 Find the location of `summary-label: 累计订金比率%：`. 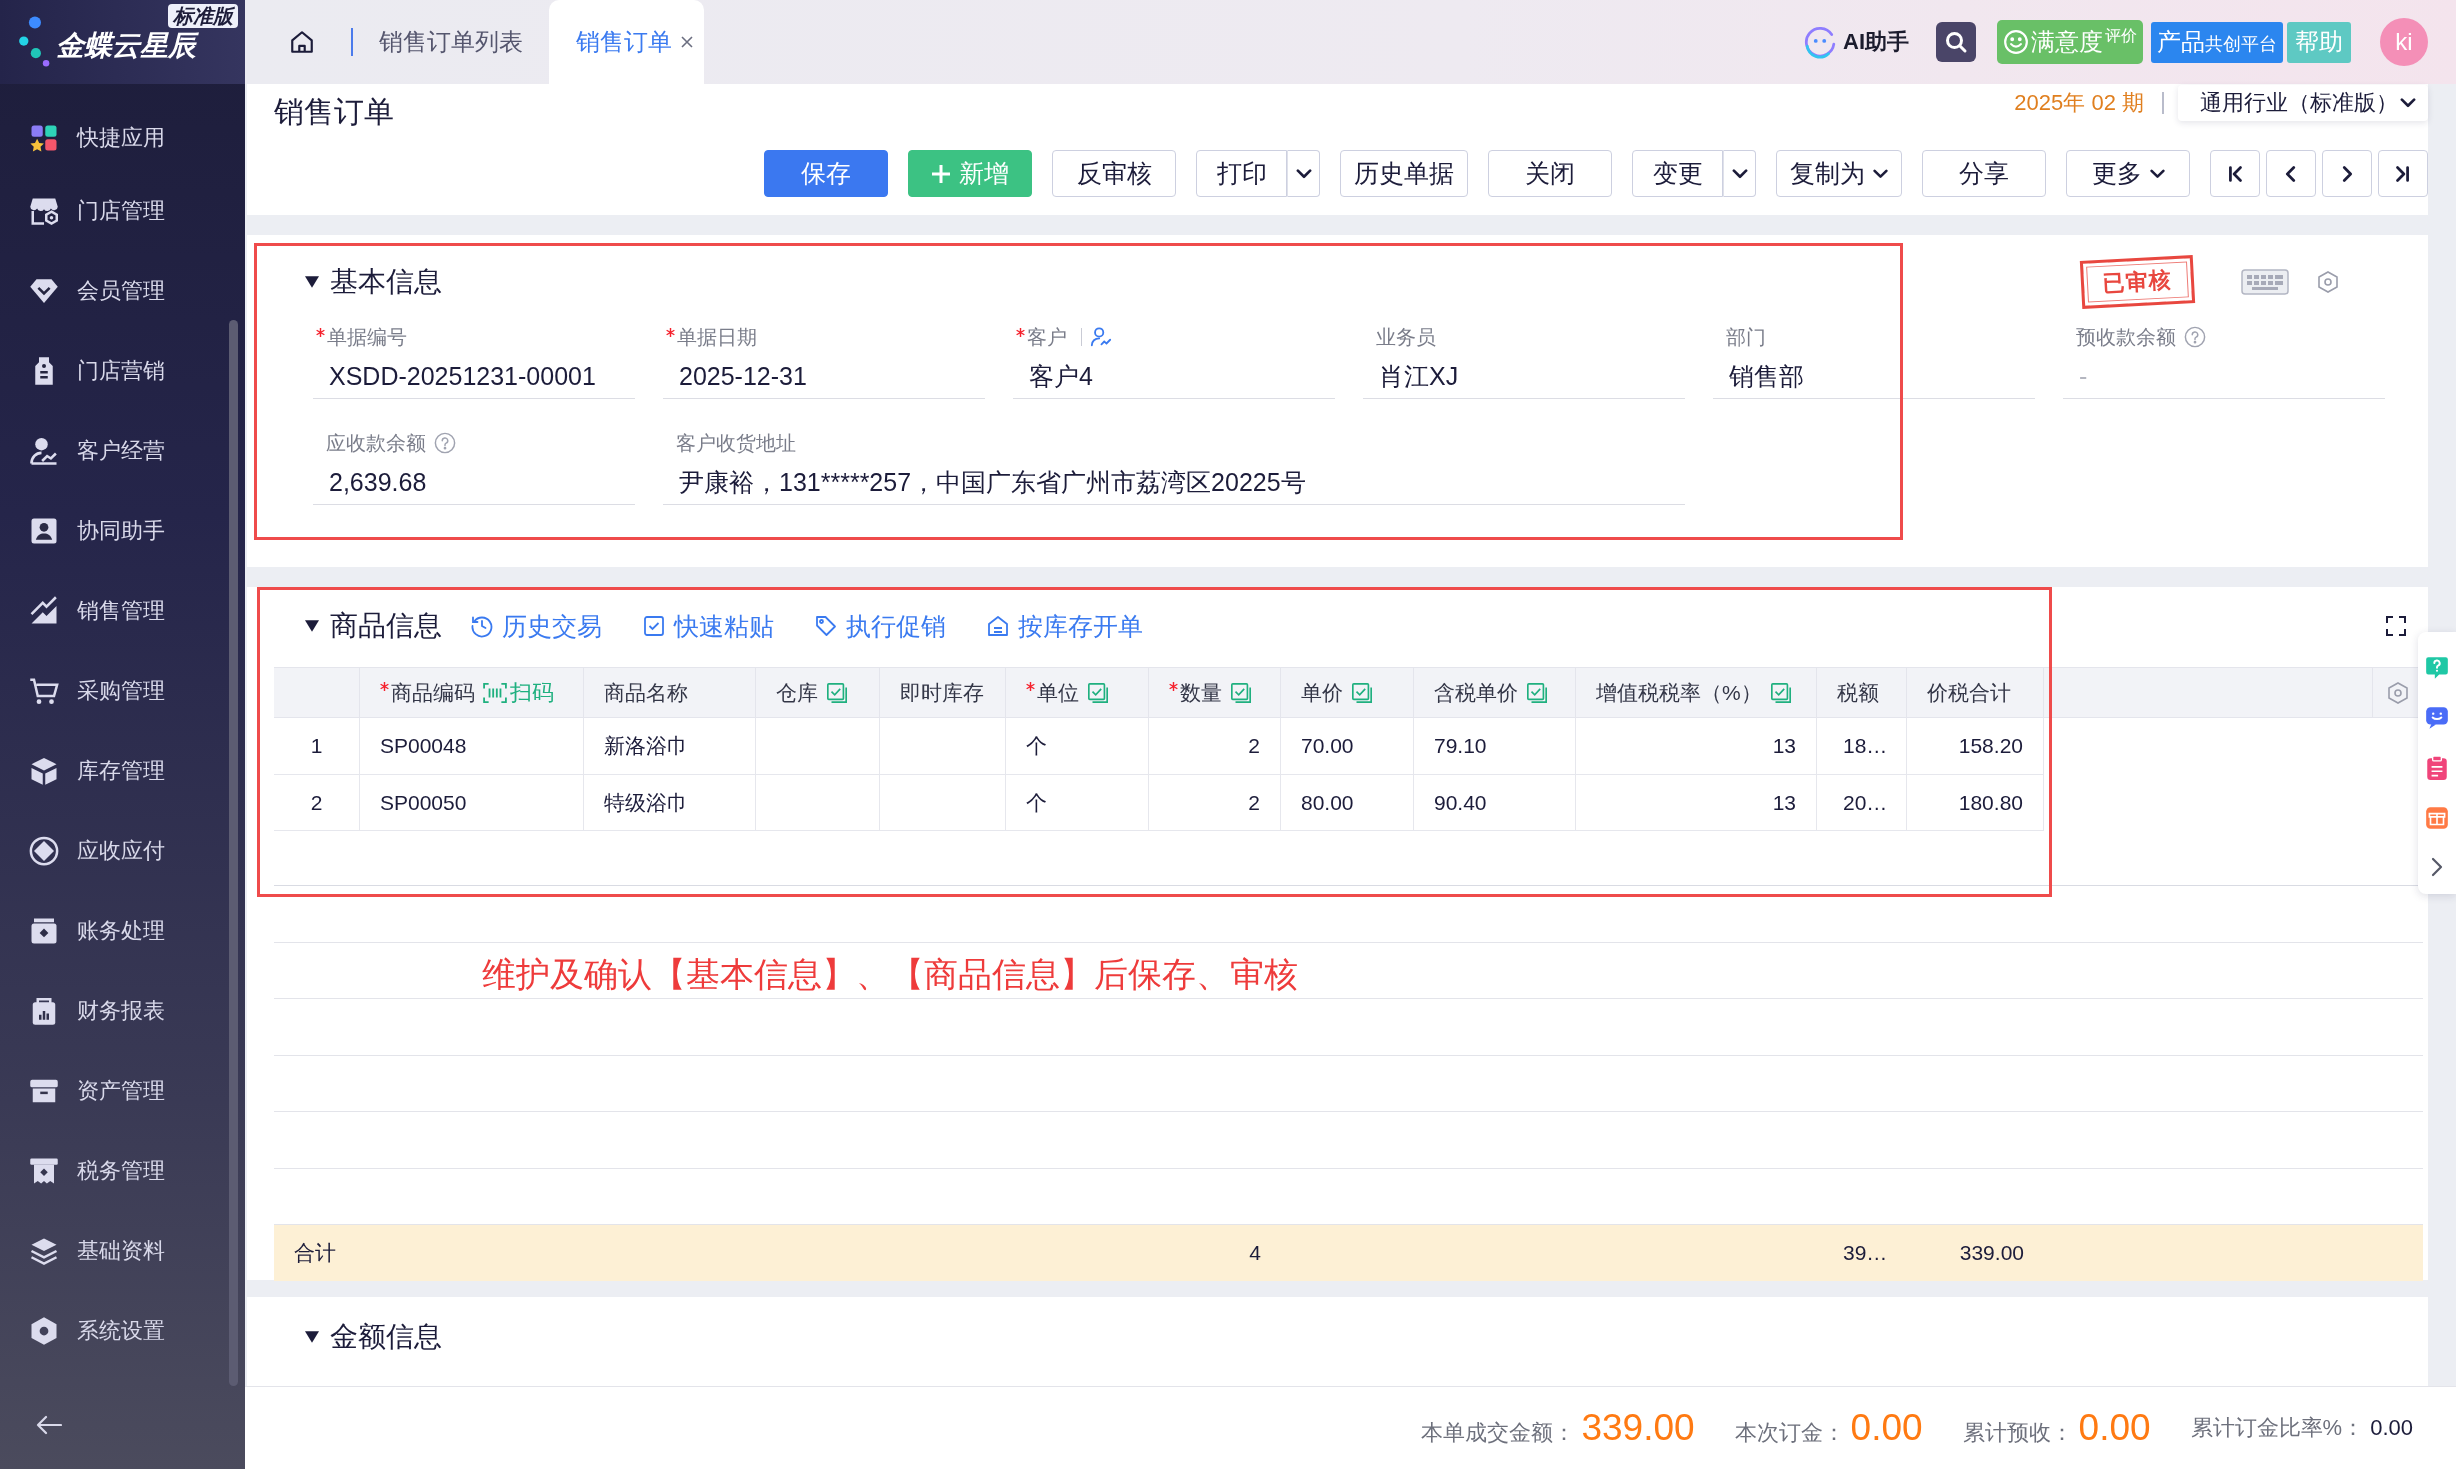

summary-label: 累计订金比率%： is located at coordinates (2277, 1428).